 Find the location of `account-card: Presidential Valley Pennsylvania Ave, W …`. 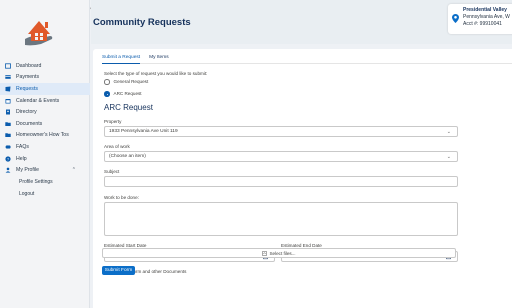

account-card: Presidential Valley Pennsylvania Ave, W … is located at coordinates (480, 19).